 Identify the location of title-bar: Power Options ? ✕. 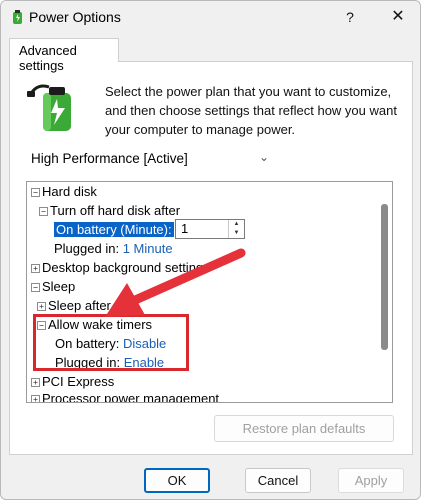
(210, 17).